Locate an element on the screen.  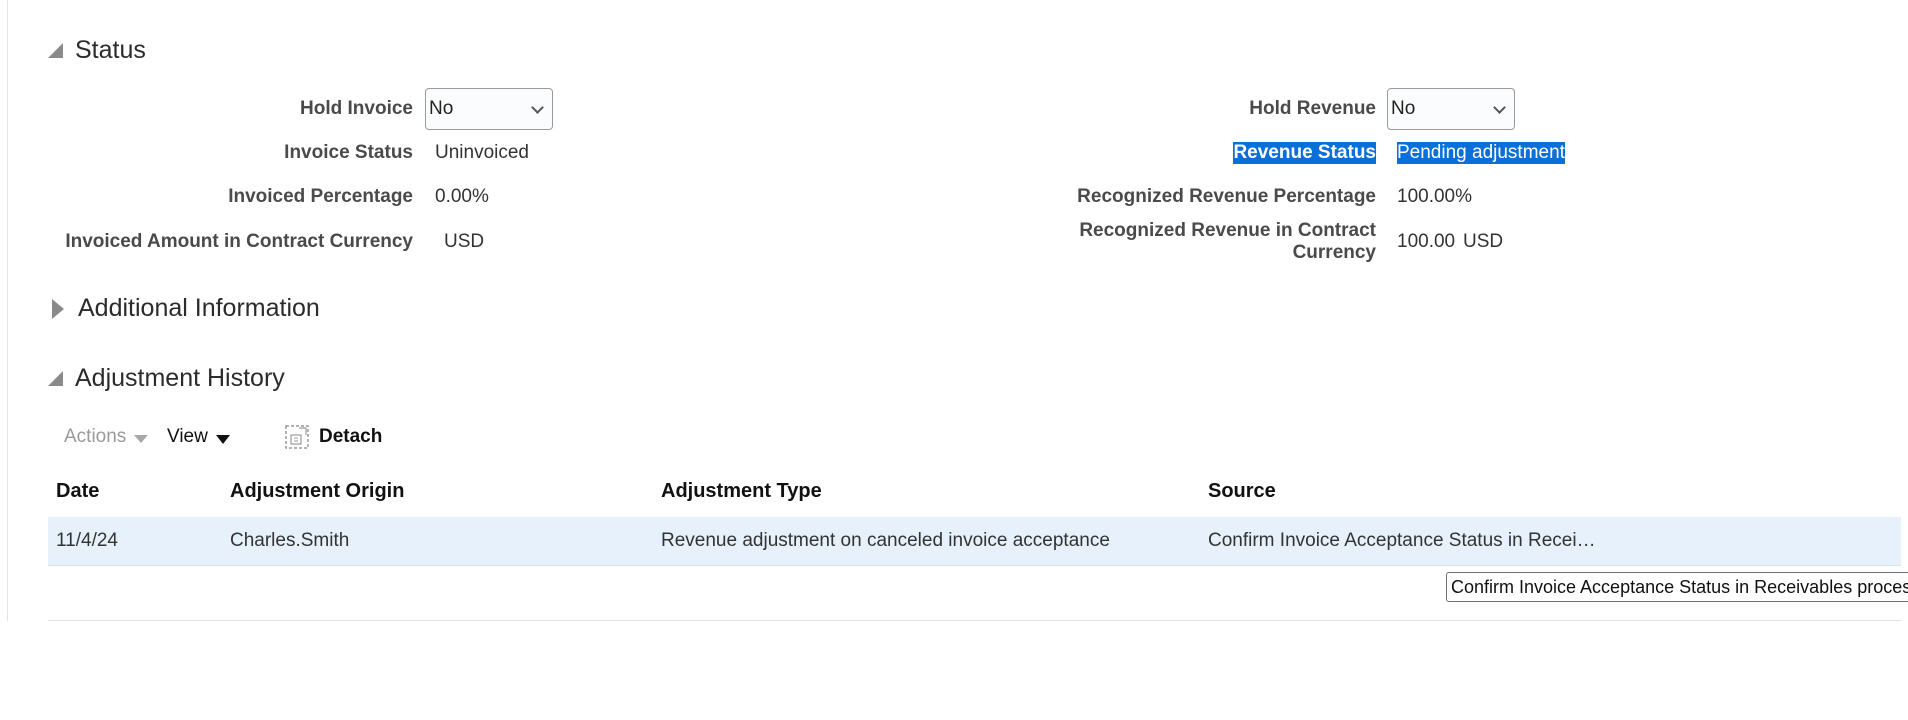
detach-label: Detach is located at coordinates (351, 436).